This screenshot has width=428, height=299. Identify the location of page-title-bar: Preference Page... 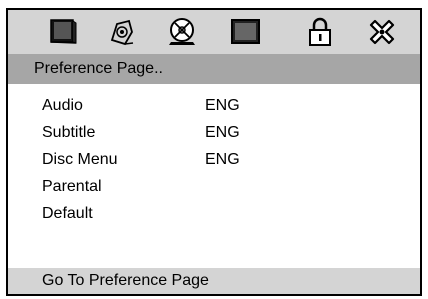
(214, 69).